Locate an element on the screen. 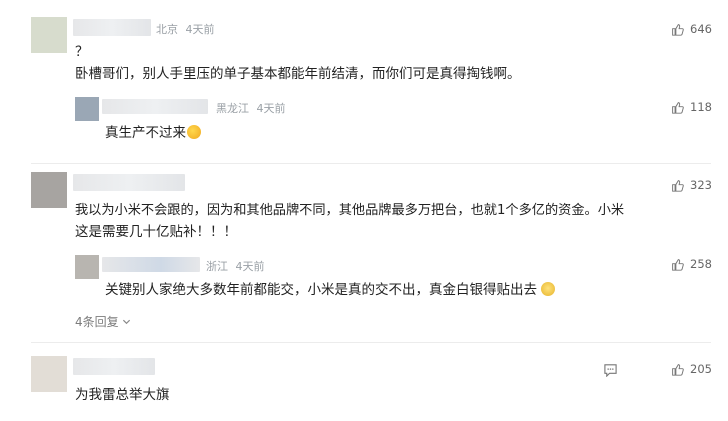 The image size is (728, 421). location: 北京 is located at coordinates (167, 29).